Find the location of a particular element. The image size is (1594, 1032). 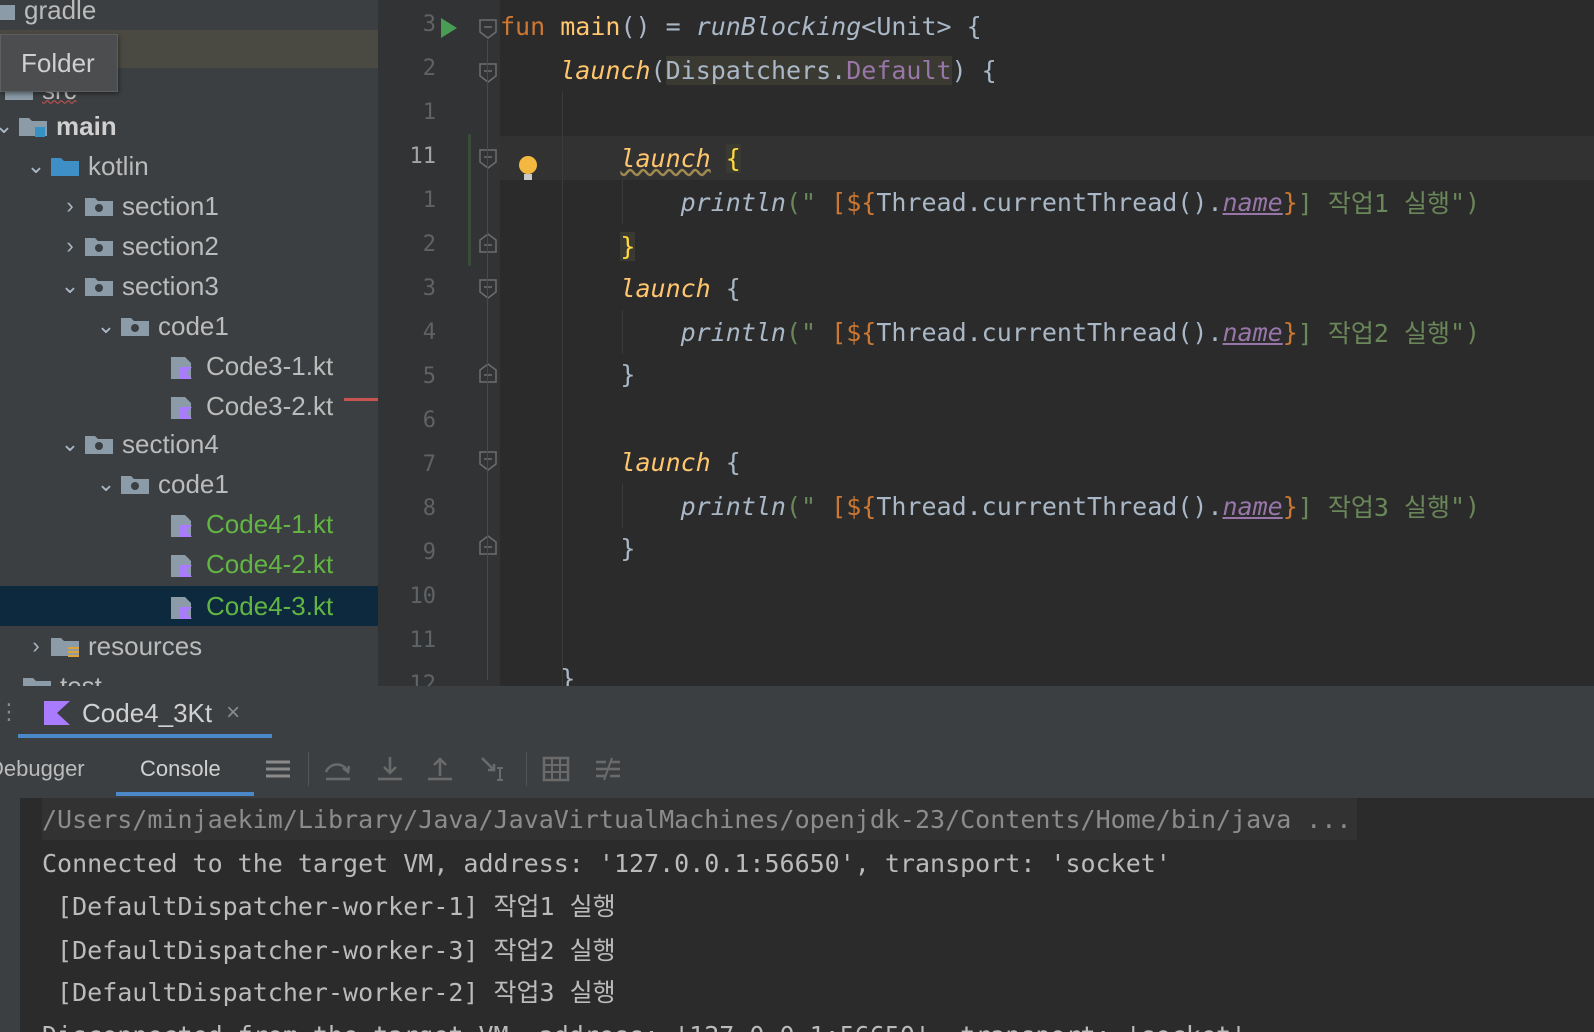

console-line: [DefaultDispatcher-worker-3] 작업2 실행 is located at coordinates (329, 950).